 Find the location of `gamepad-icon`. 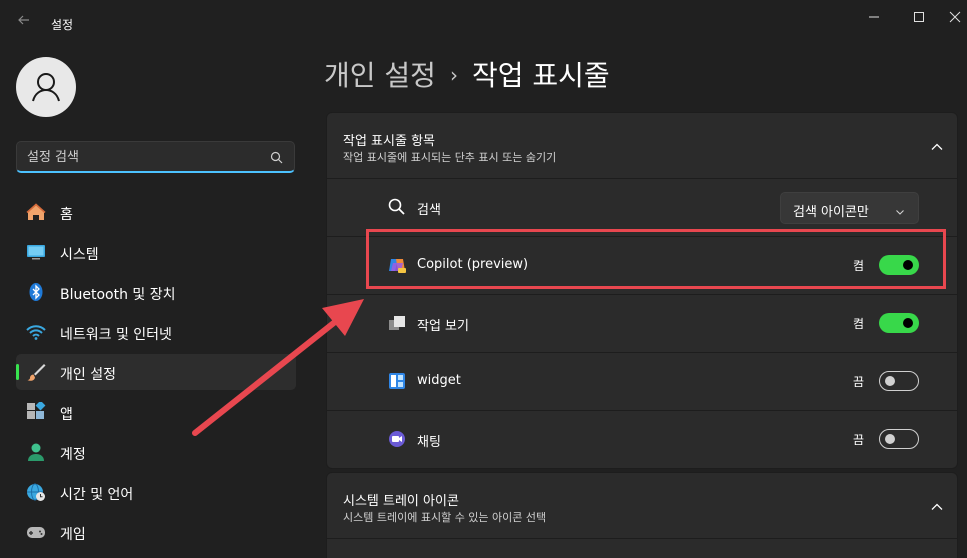

gamepad-icon is located at coordinates (36, 532).